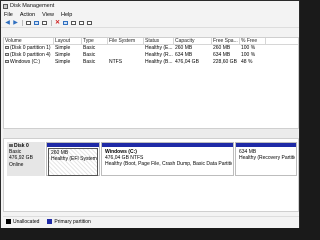 This screenshot has width=320, height=240. I want to click on partition-body: 260 MB Healthy (EFI System Part, so click(73, 162).